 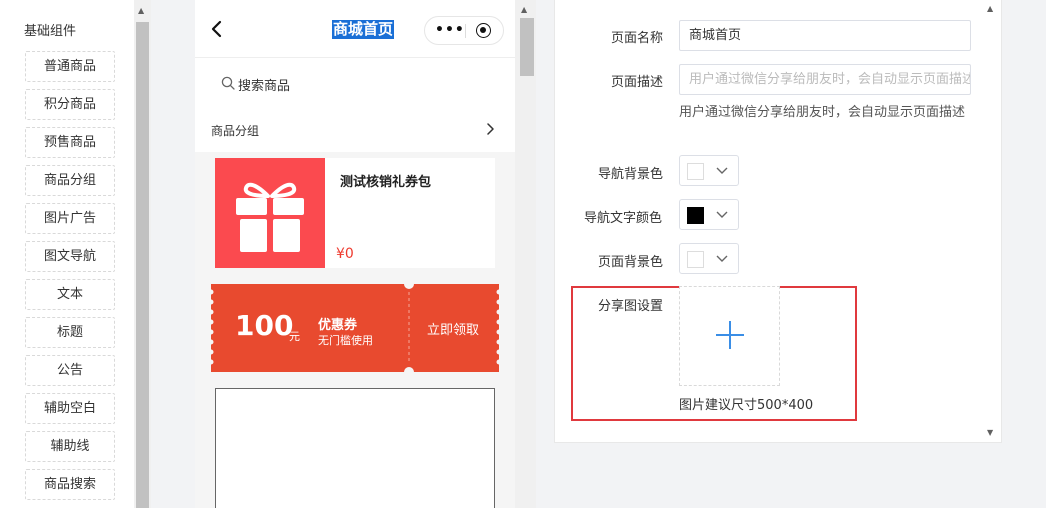 What do you see at coordinates (449, 30) in the screenshot?
I see `more-icon: •••` at bounding box center [449, 30].